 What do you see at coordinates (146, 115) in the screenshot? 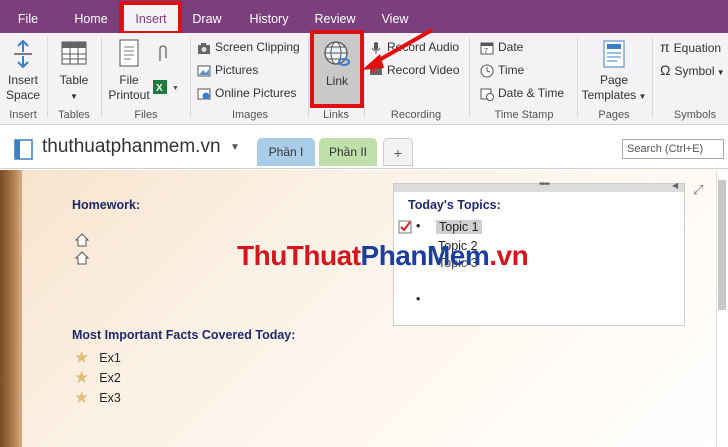
I see `group-label-files: Files` at bounding box center [146, 115].